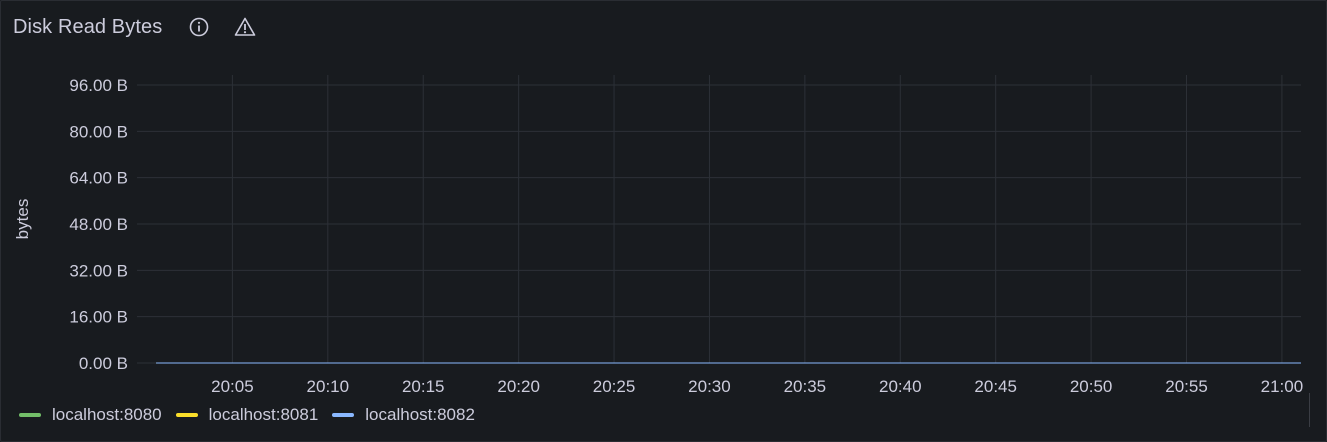 The image size is (1327, 442). What do you see at coordinates (232, 386) in the screenshot?
I see `x-tick-label: 20:05` at bounding box center [232, 386].